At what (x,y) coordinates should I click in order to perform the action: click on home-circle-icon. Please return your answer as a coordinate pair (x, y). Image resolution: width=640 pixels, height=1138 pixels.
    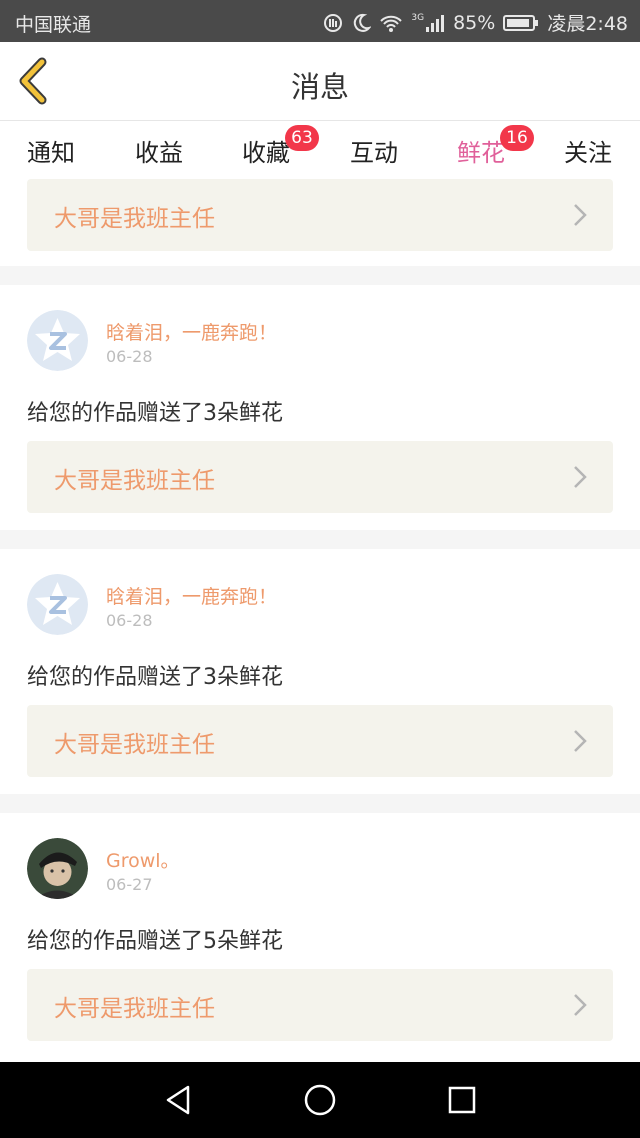
    Looking at the image, I should click on (320, 1100).